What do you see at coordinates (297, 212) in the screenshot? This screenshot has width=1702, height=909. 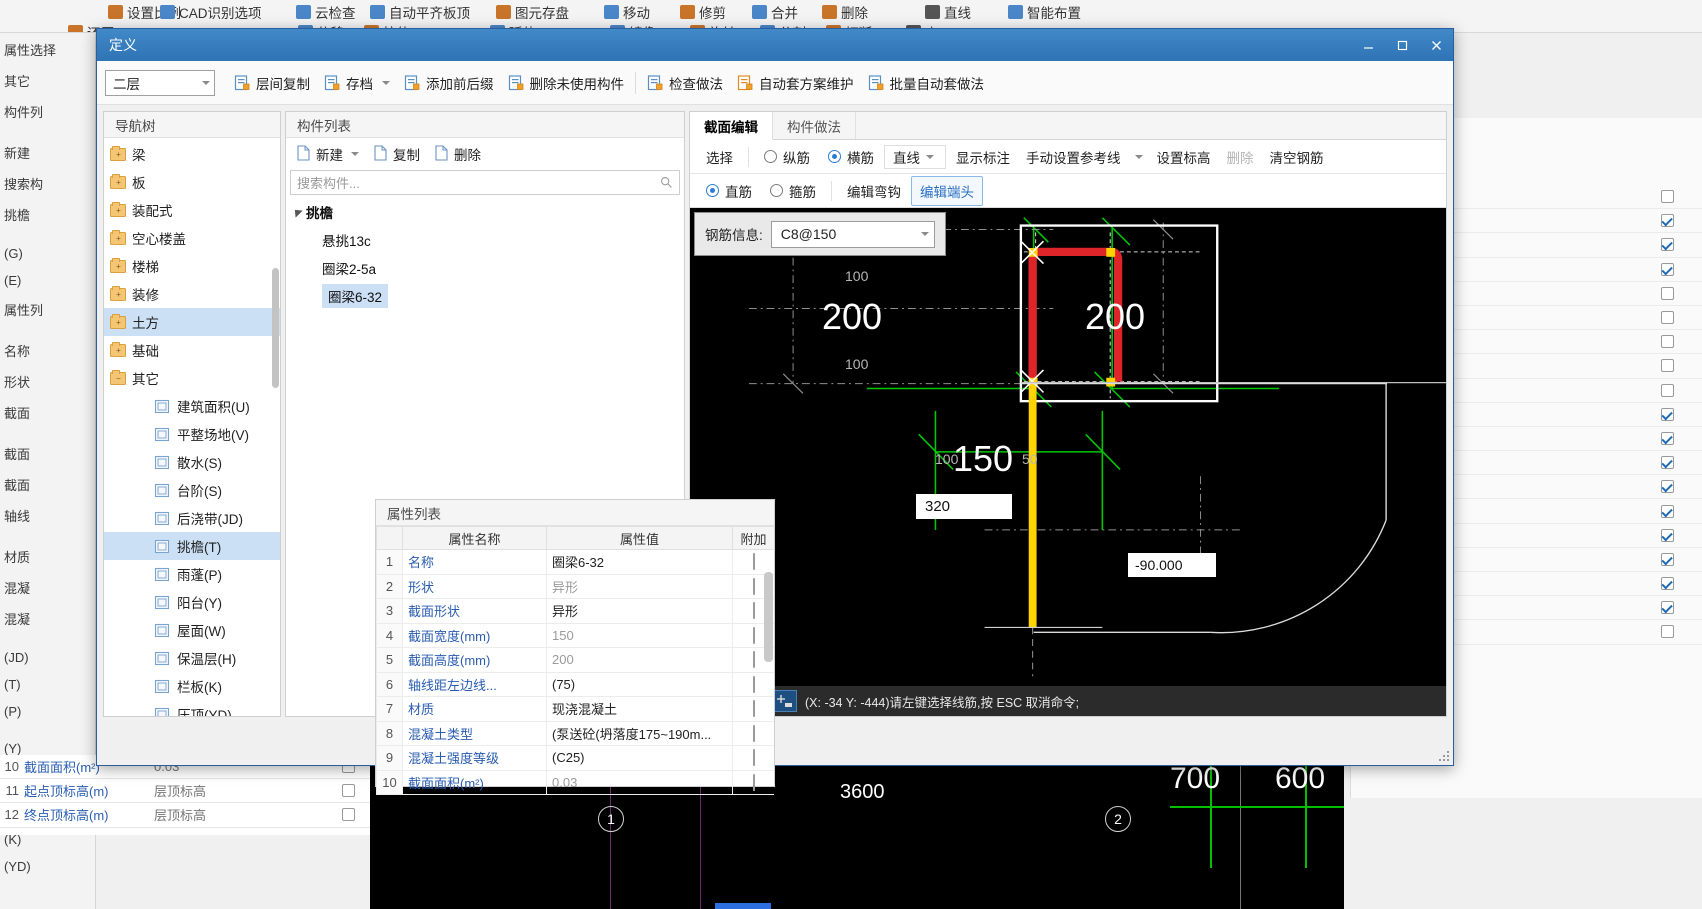 I see `expand-toggle-icon` at bounding box center [297, 212].